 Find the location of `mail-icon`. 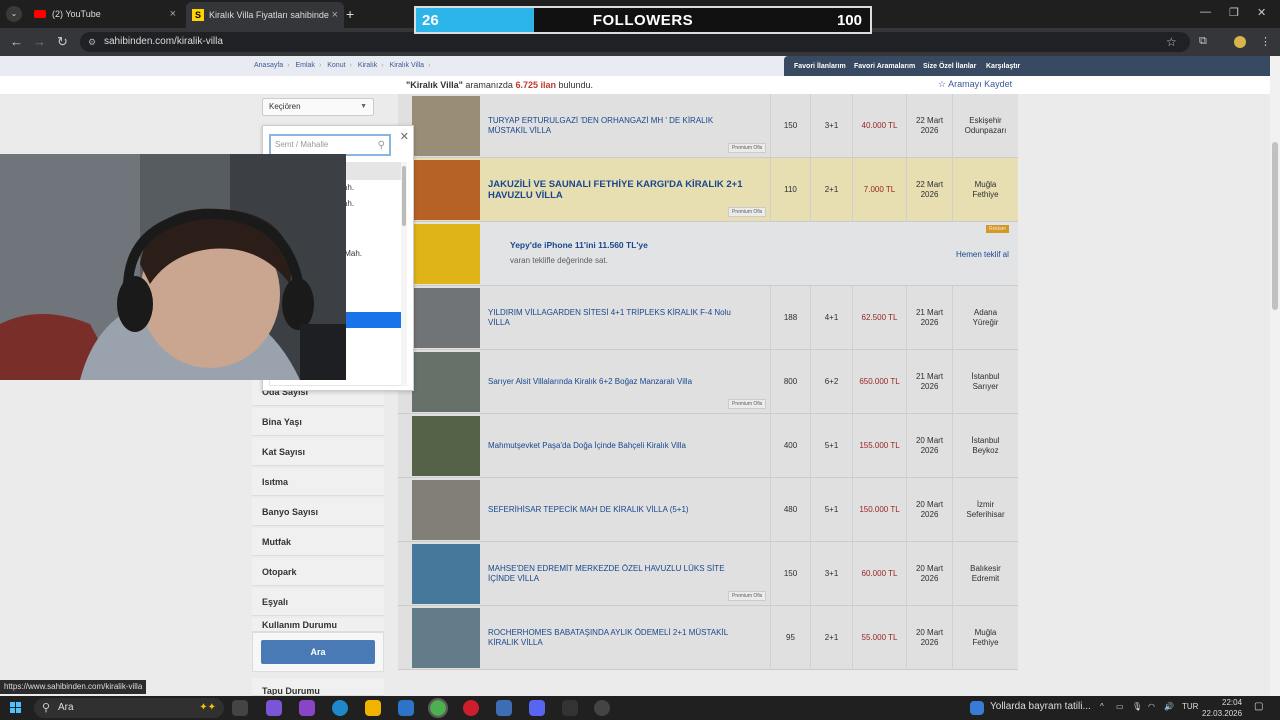

mail-icon is located at coordinates (406, 708).